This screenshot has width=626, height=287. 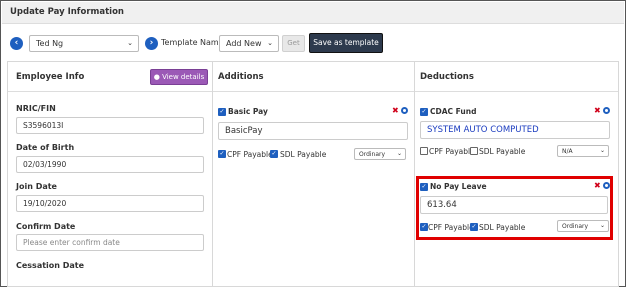 What do you see at coordinates (244, 43) in the screenshot?
I see `template-select-value: Add New` at bounding box center [244, 43].